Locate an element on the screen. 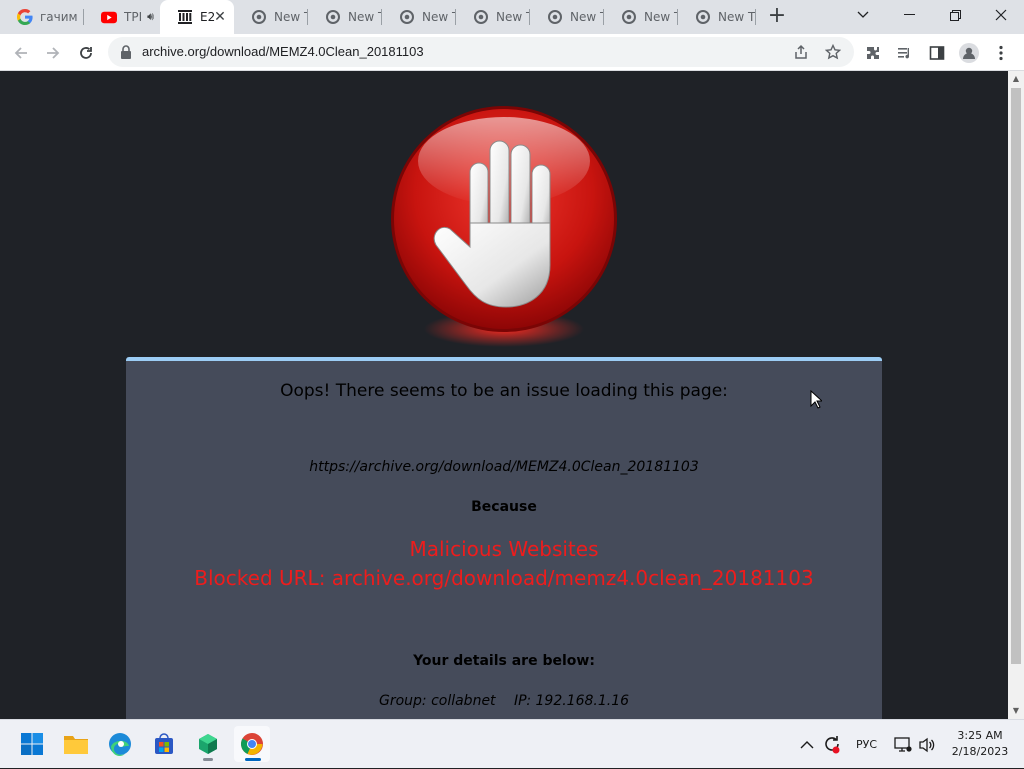 Image resolution: width=1024 pixels, height=769 pixels. extensions-icon is located at coordinates (873, 53).